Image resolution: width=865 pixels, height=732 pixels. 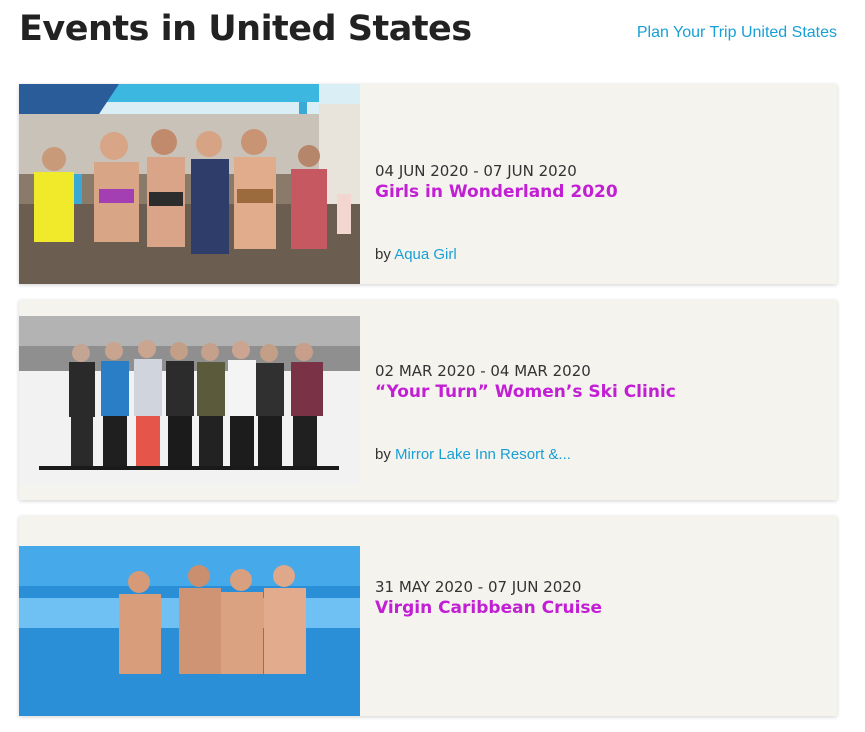 I want to click on event-image-women-skiers, so click(x=189, y=400).